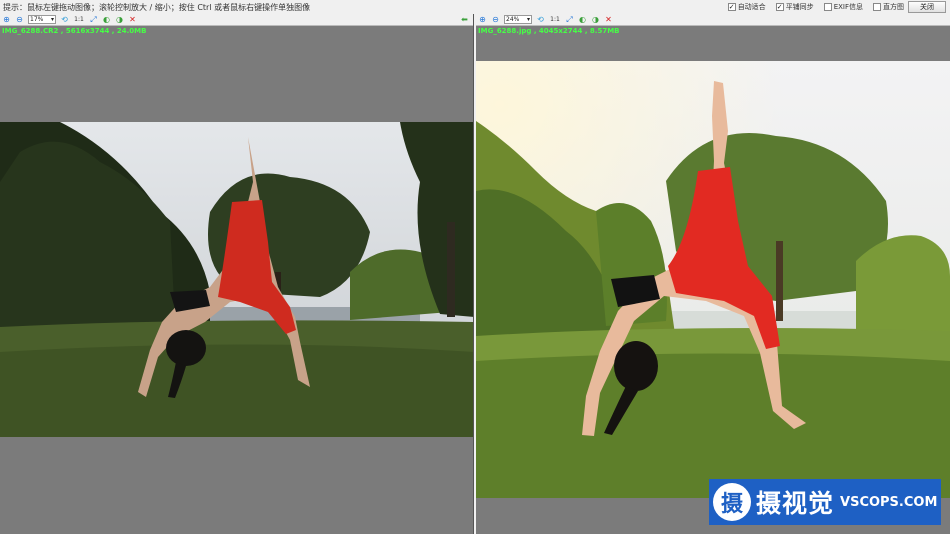 The image size is (950, 534). I want to click on right-file-info: IMG_6288.jpg , 4045x2744 , 8.57MB, so click(549, 31).